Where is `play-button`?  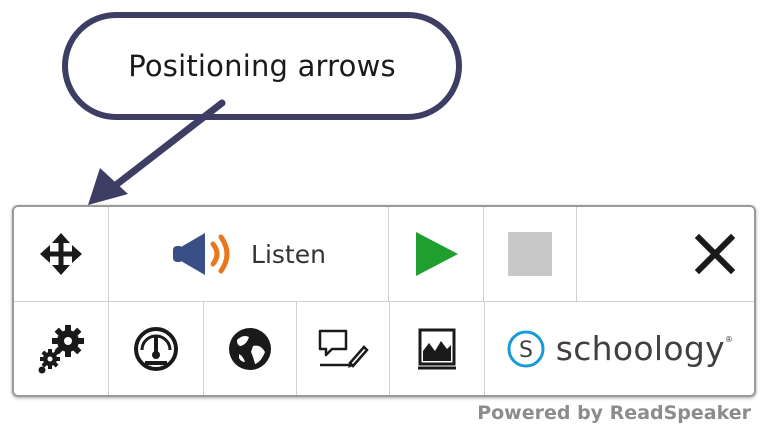 play-button is located at coordinates (436, 254).